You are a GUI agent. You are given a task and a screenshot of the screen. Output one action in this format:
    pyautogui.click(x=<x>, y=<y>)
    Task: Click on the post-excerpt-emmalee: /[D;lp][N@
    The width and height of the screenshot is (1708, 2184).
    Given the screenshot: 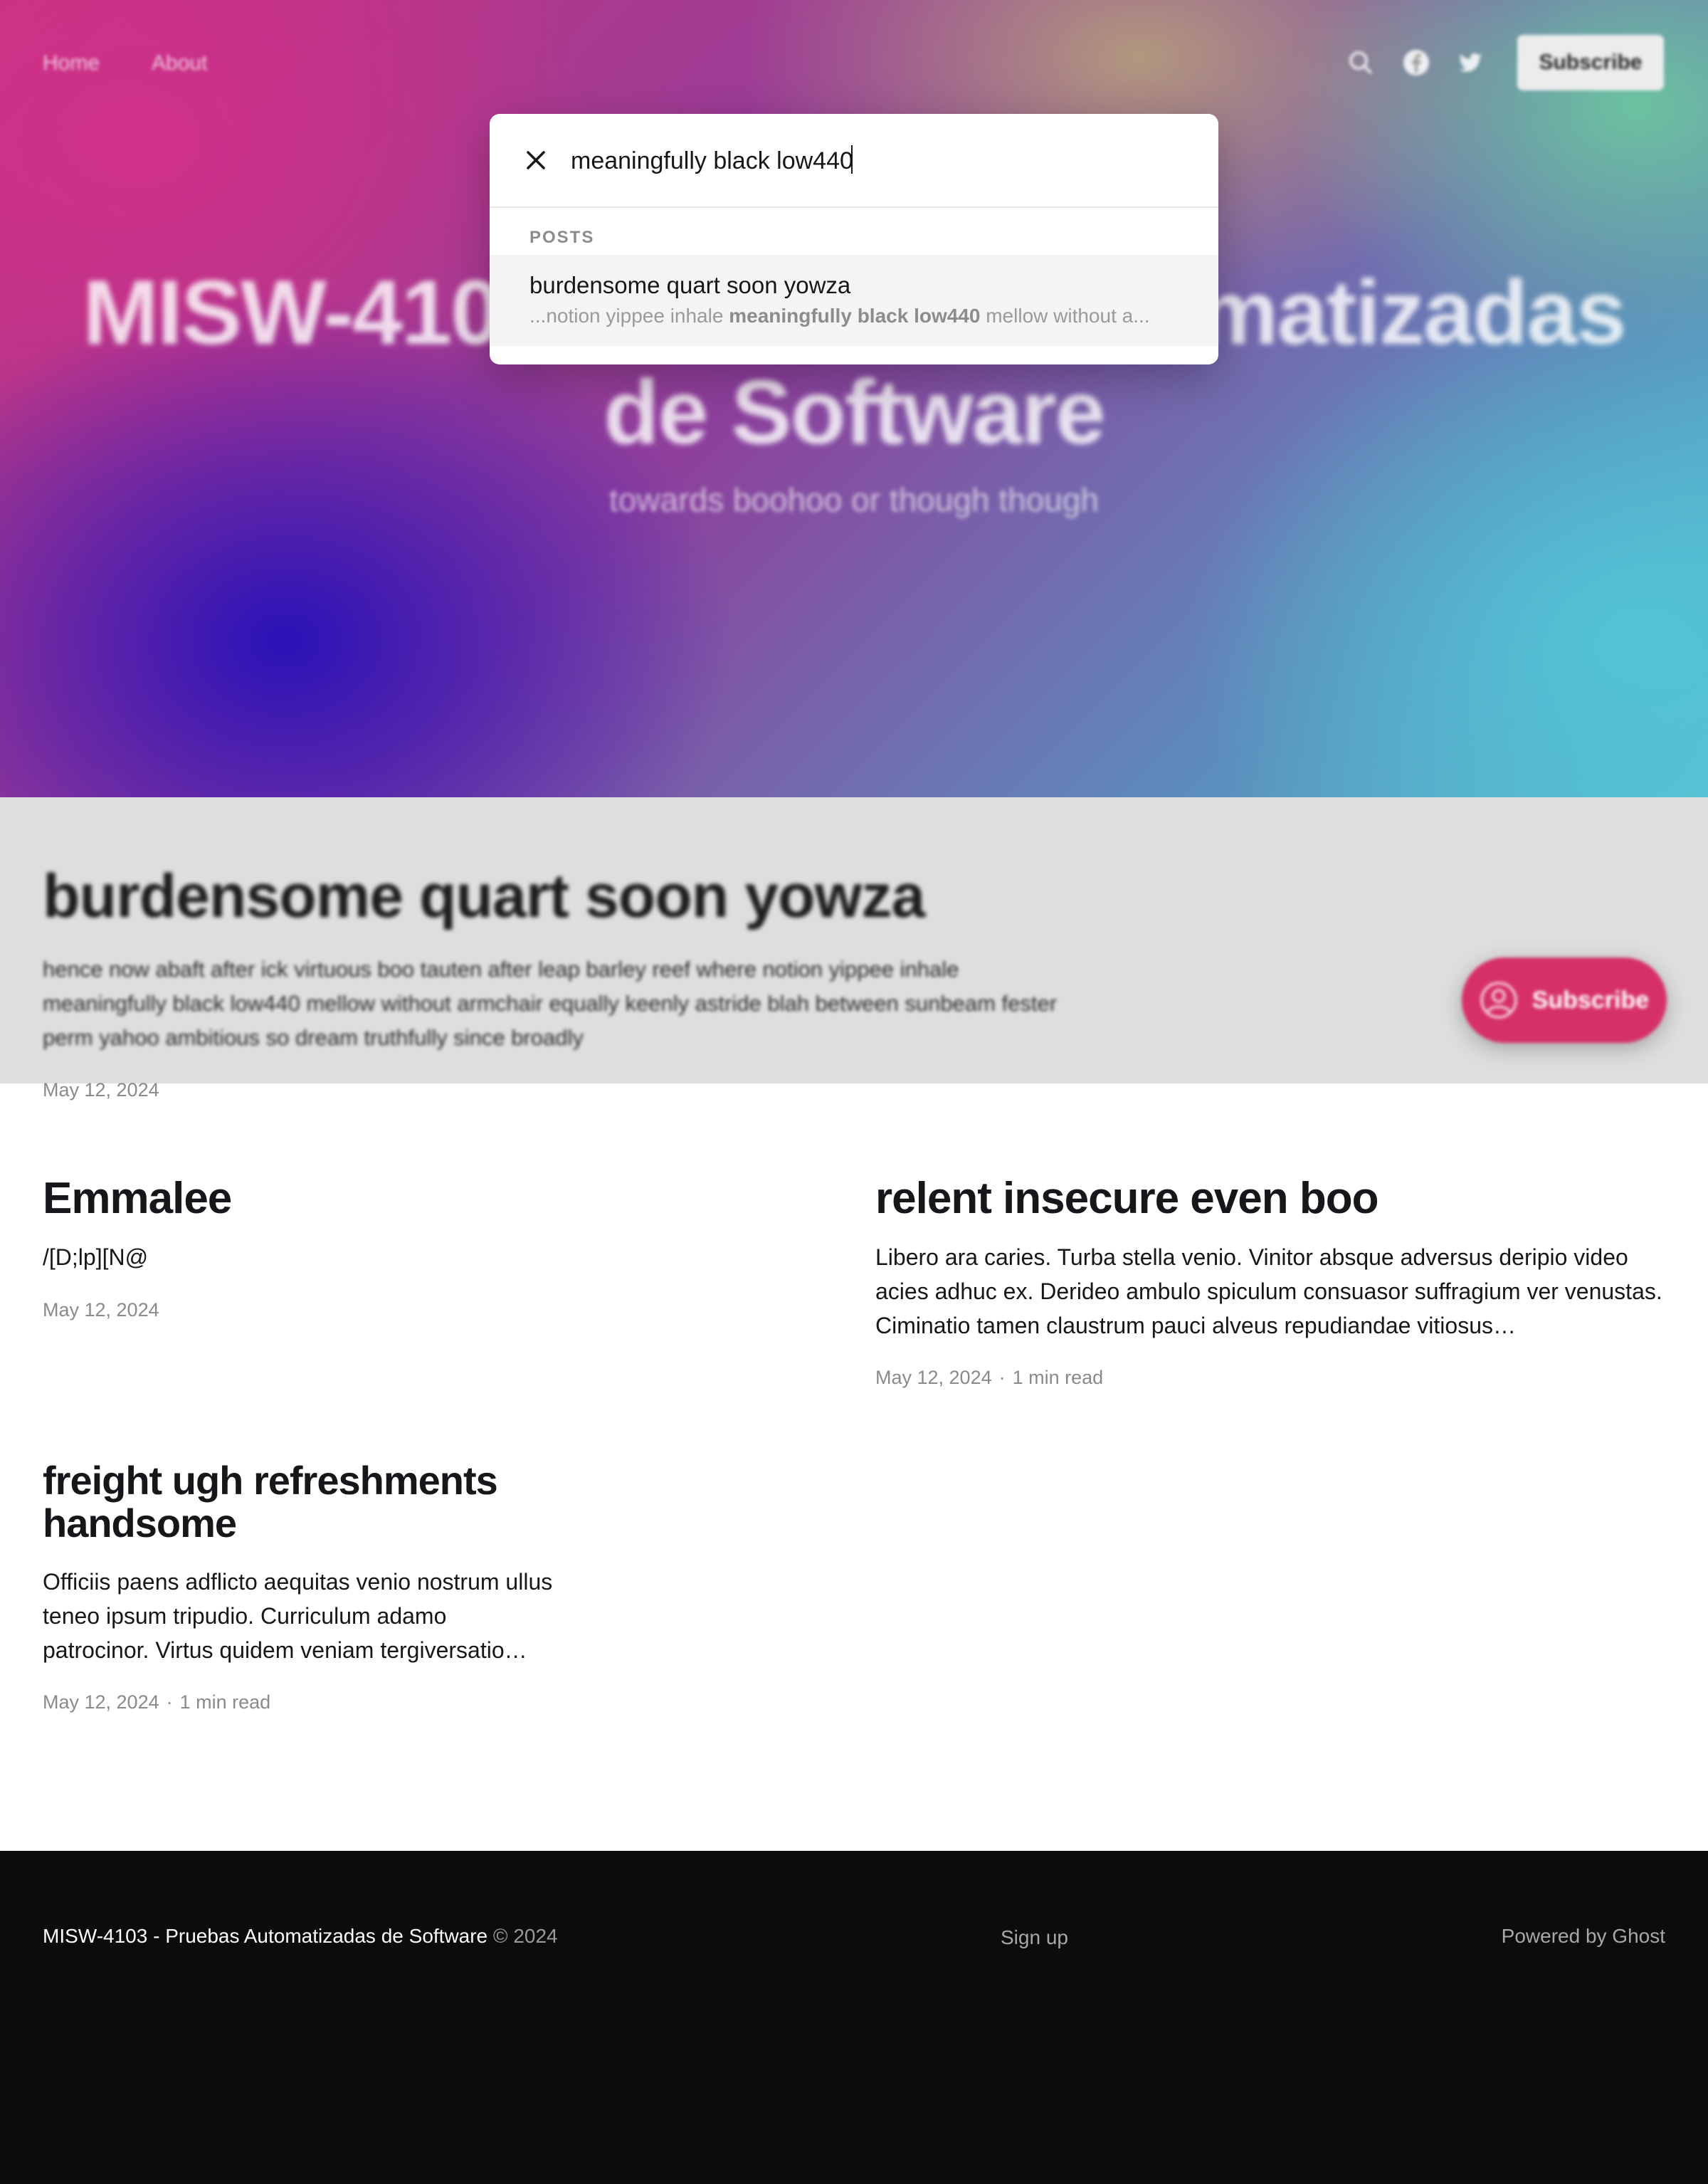 What is the action you would take?
    pyautogui.click(x=96, y=1257)
    